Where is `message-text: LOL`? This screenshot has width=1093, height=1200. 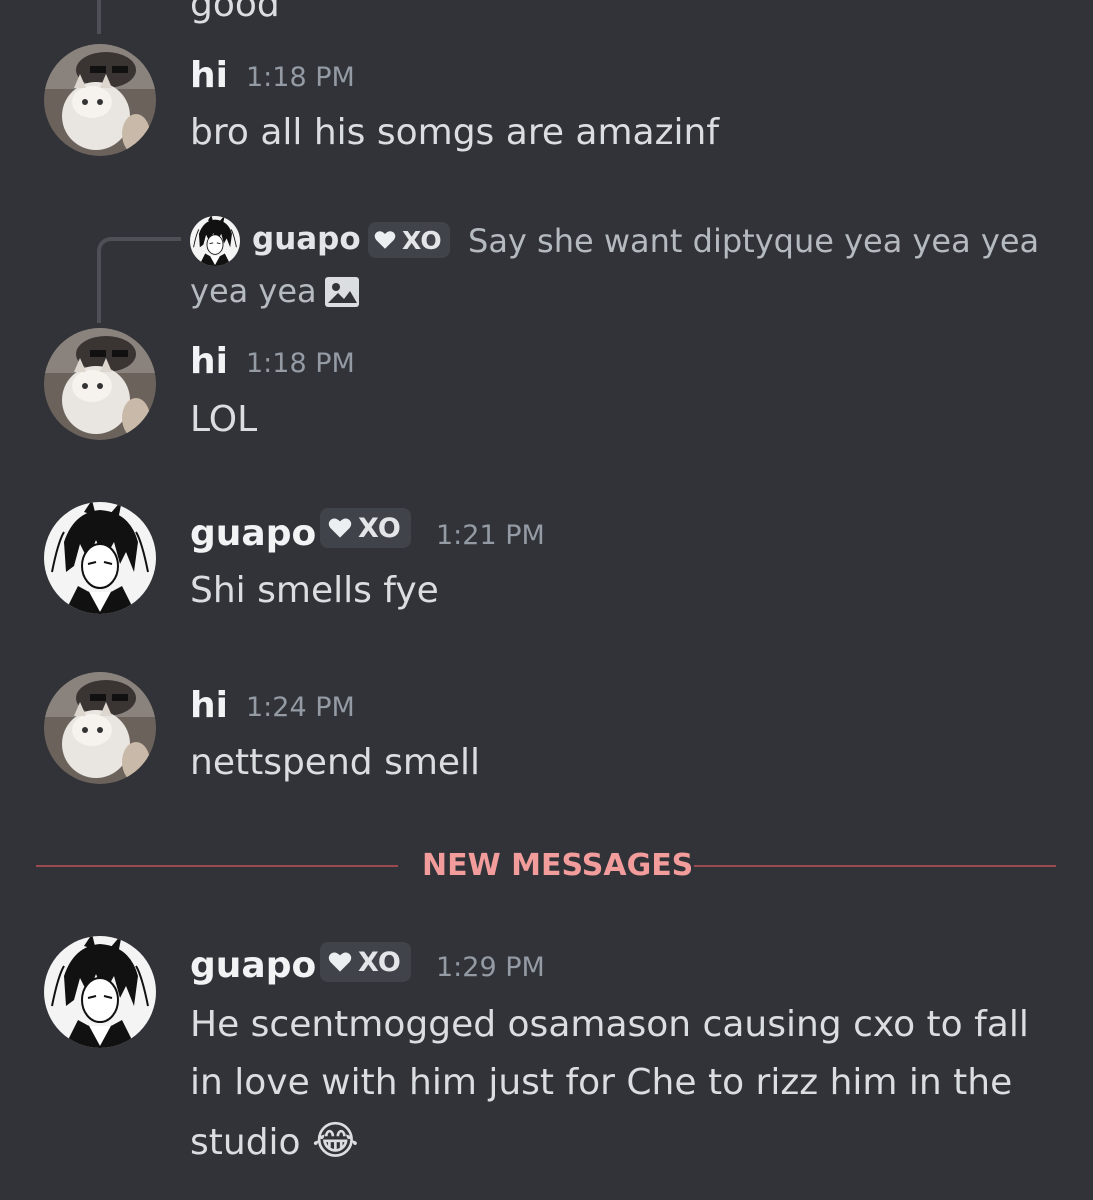
message-text: LOL is located at coordinates (224, 419).